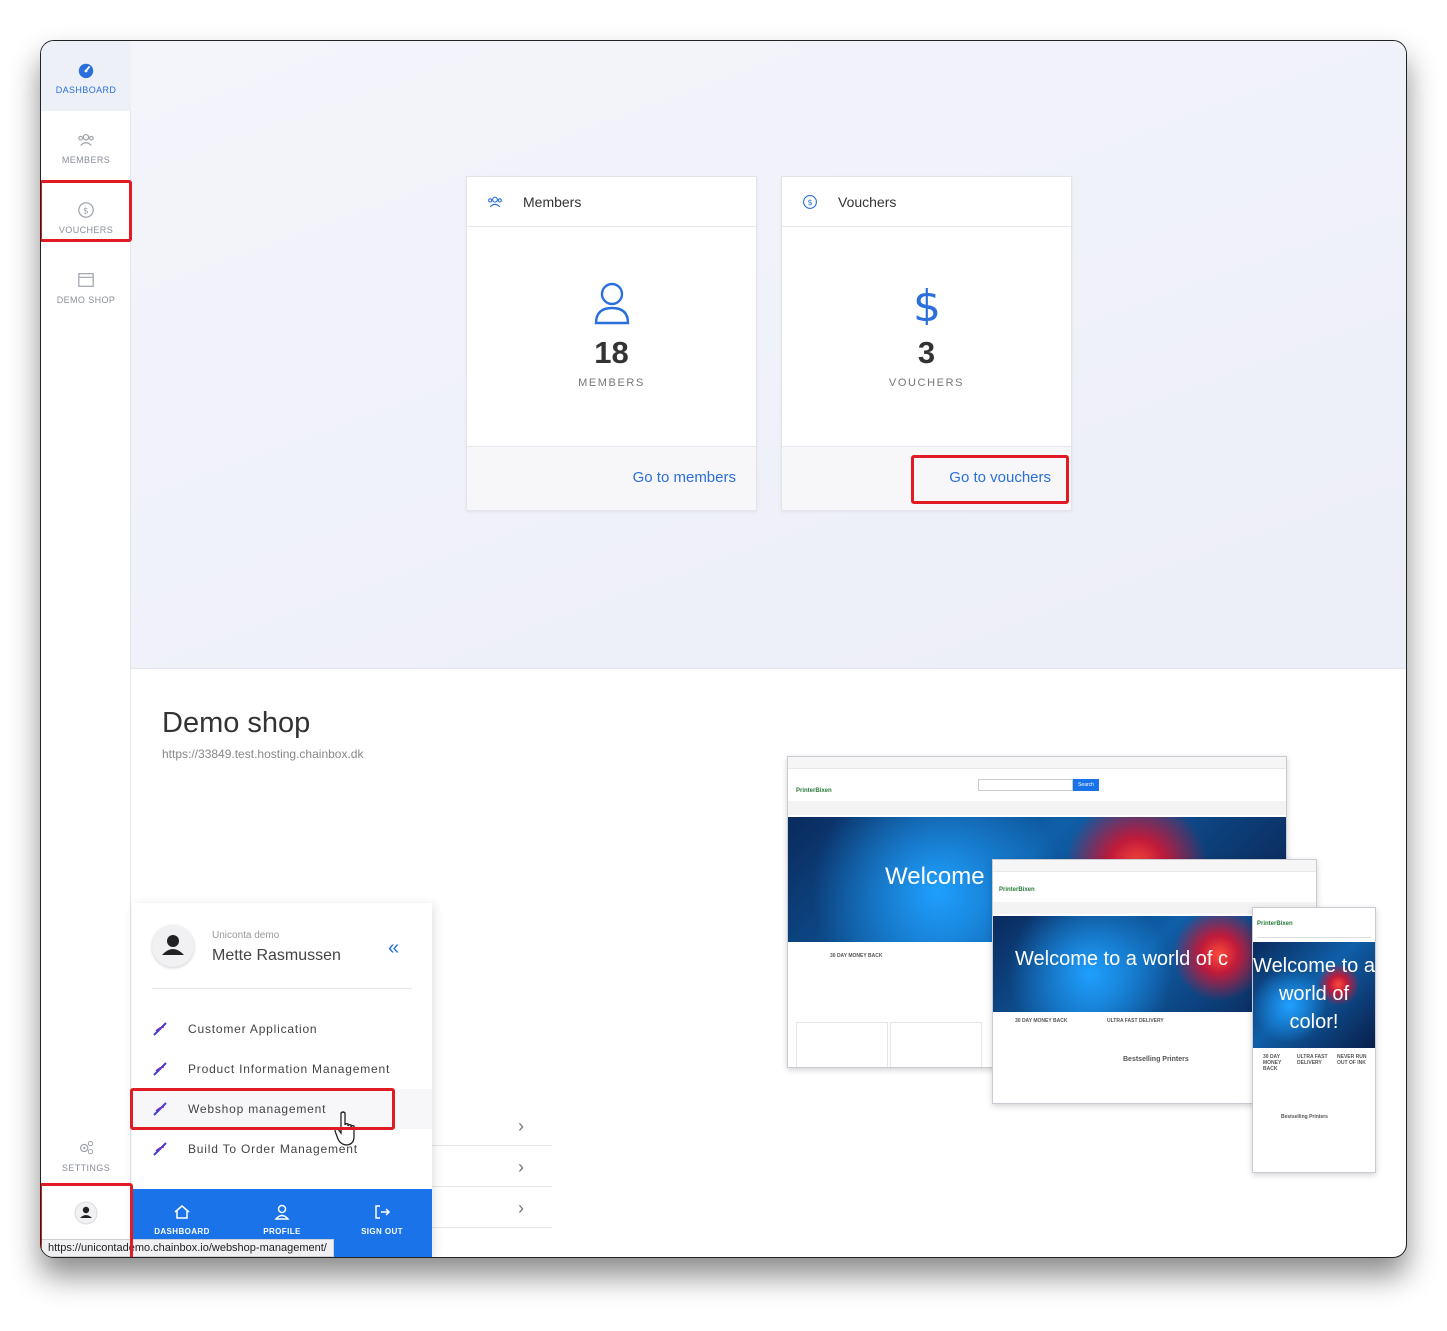 The height and width of the screenshot is (1331, 1447). I want to click on home-icon, so click(182, 1212).